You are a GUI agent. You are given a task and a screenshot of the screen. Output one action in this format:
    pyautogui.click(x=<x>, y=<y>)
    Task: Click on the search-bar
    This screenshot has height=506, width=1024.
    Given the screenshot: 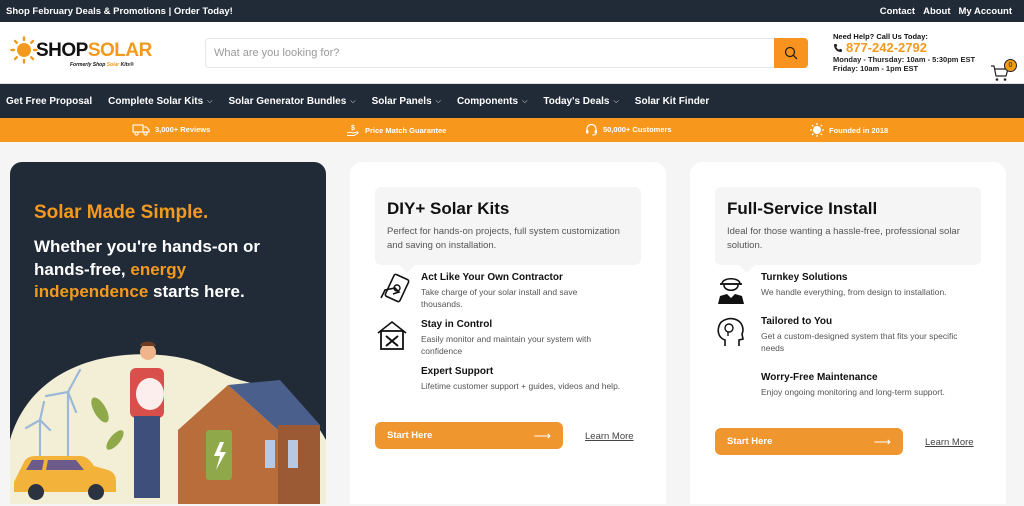 What is the action you would take?
    pyautogui.click(x=506, y=53)
    